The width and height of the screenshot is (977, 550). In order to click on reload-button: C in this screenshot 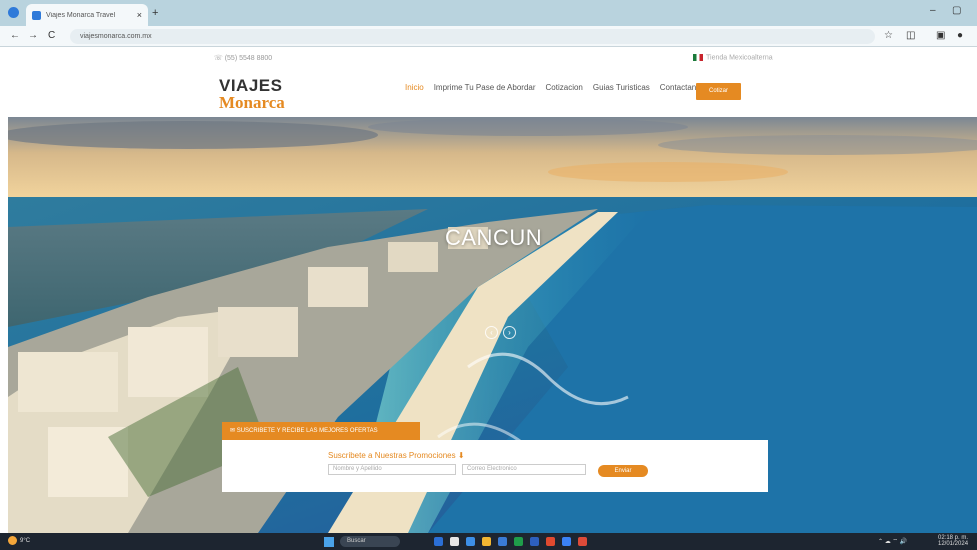, I will do `click(51, 35)`.